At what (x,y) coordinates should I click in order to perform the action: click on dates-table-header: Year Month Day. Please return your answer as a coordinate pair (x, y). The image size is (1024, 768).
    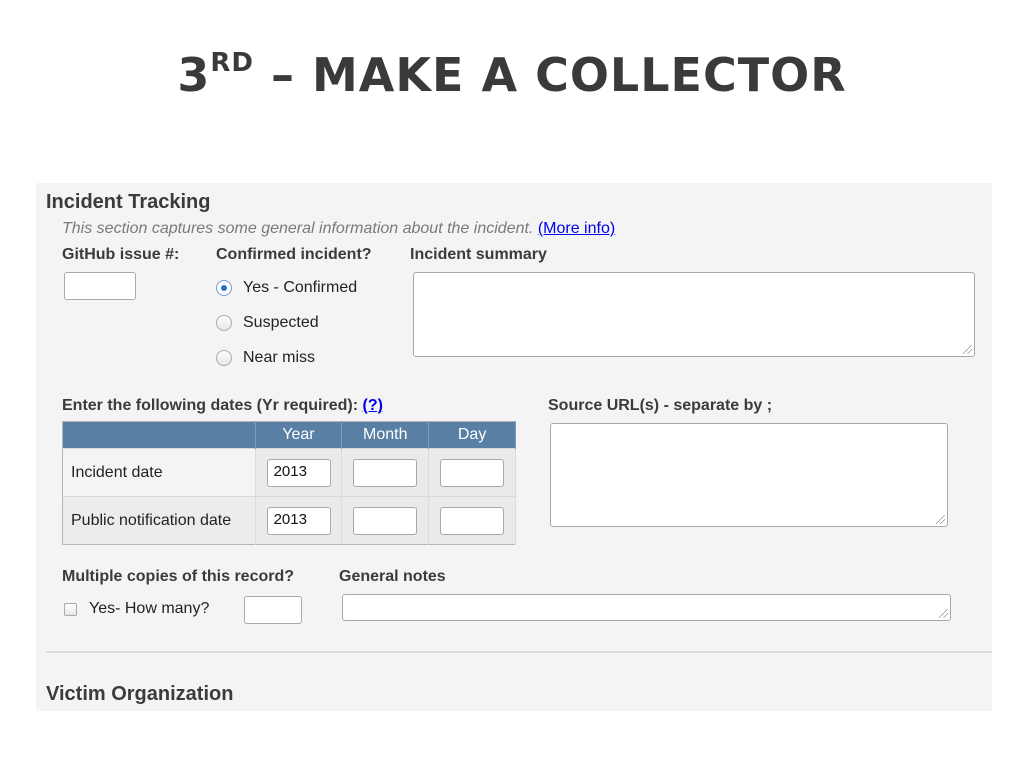
    Looking at the image, I should click on (289, 435).